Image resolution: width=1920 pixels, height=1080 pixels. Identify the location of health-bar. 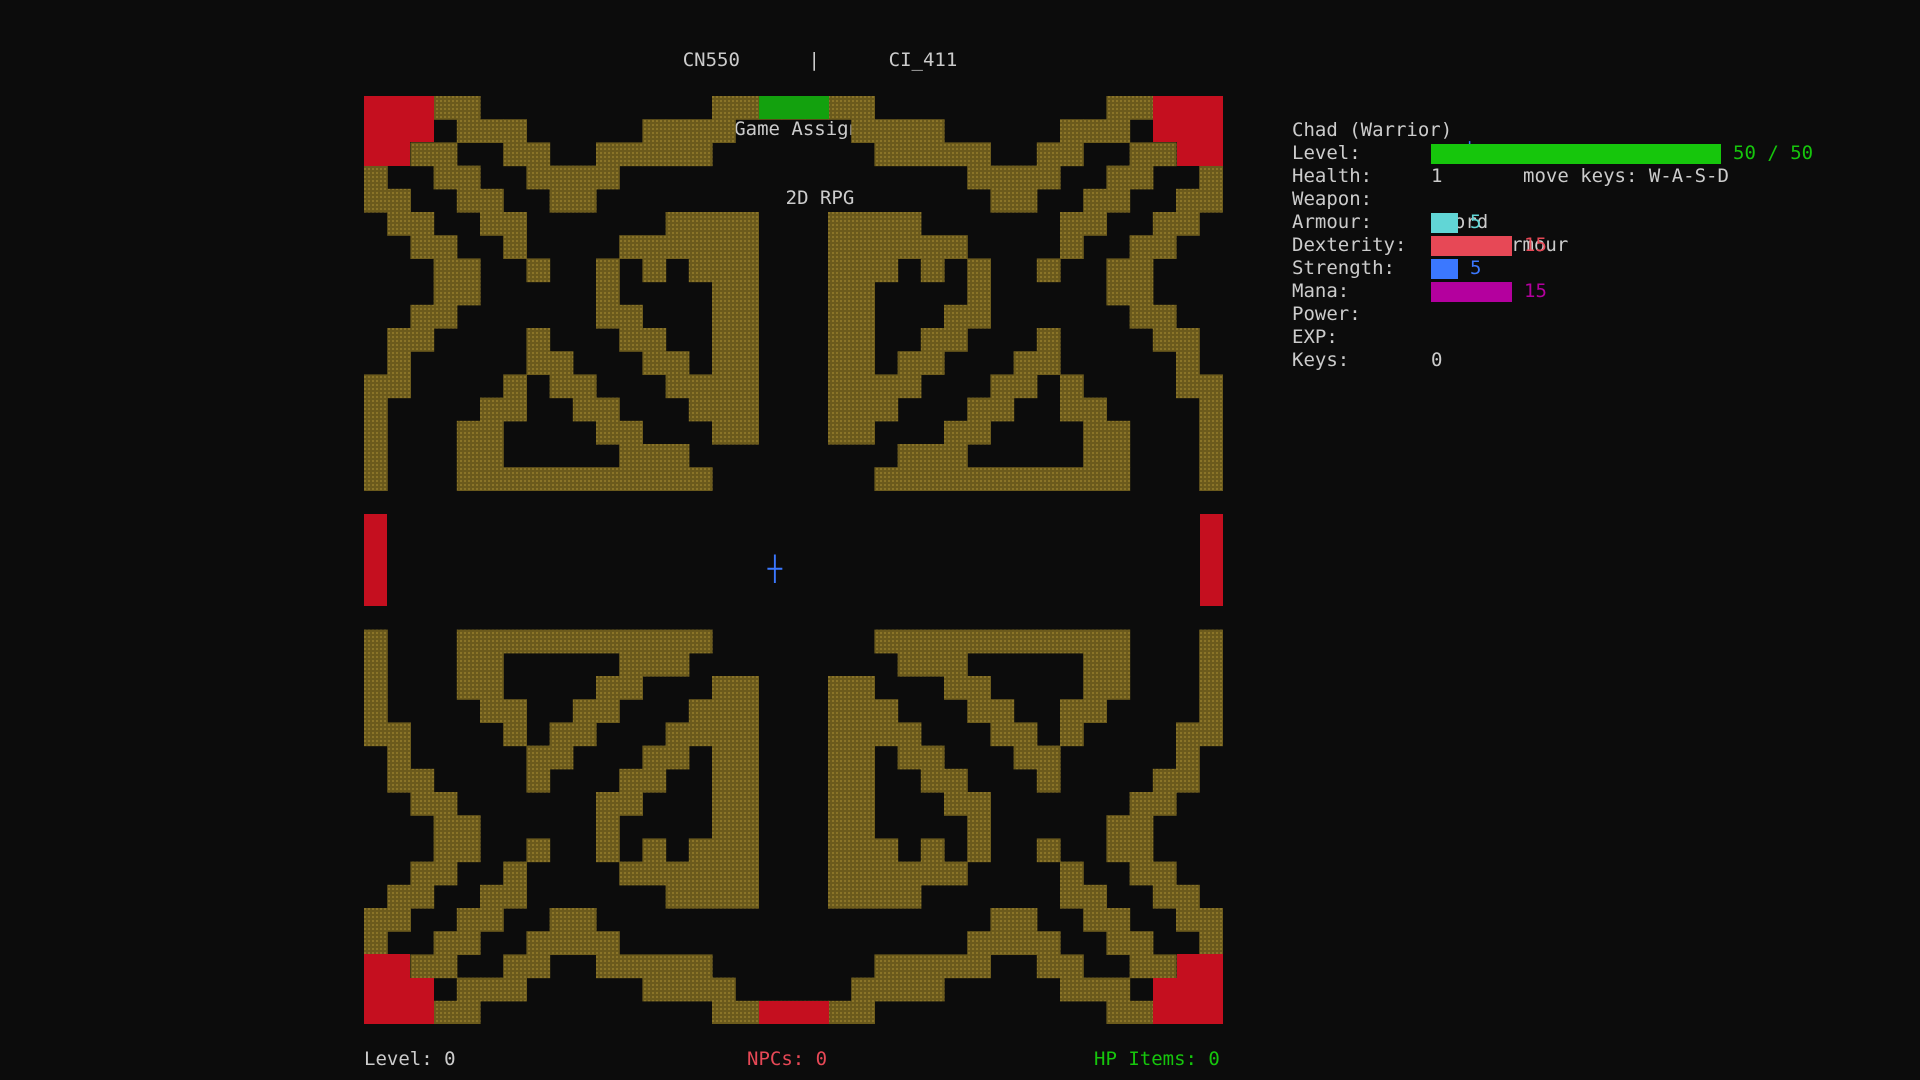
(1576, 154).